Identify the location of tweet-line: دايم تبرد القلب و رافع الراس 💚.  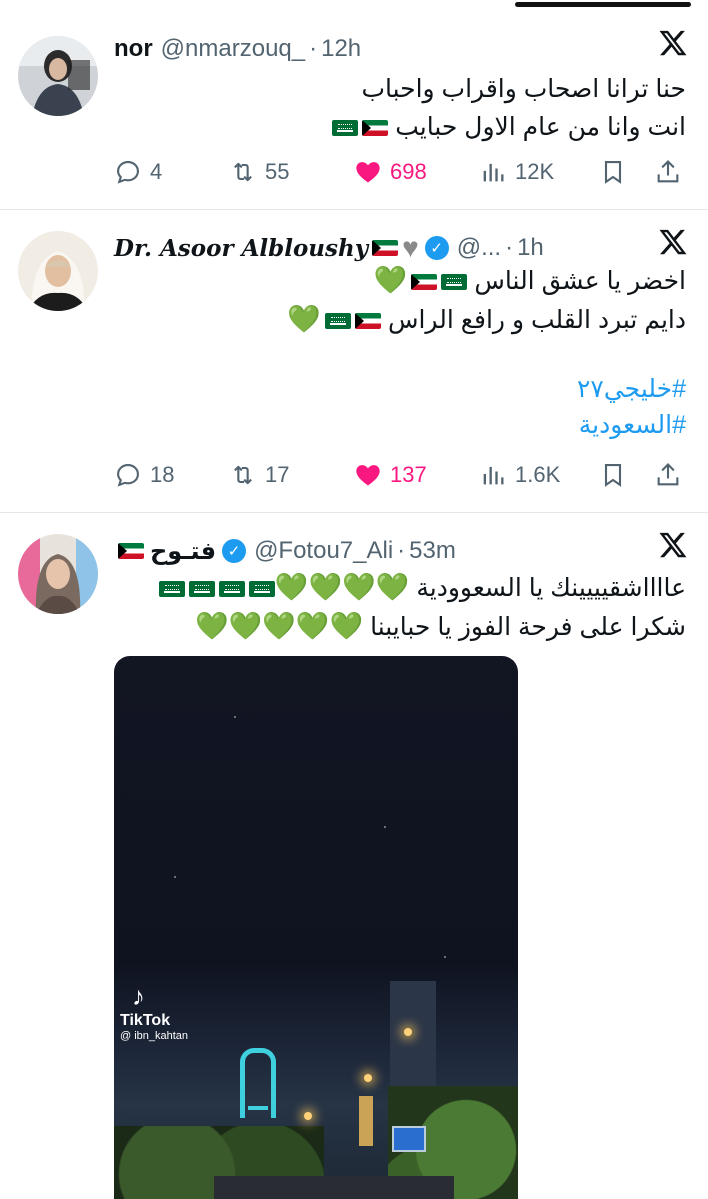
(486, 319).